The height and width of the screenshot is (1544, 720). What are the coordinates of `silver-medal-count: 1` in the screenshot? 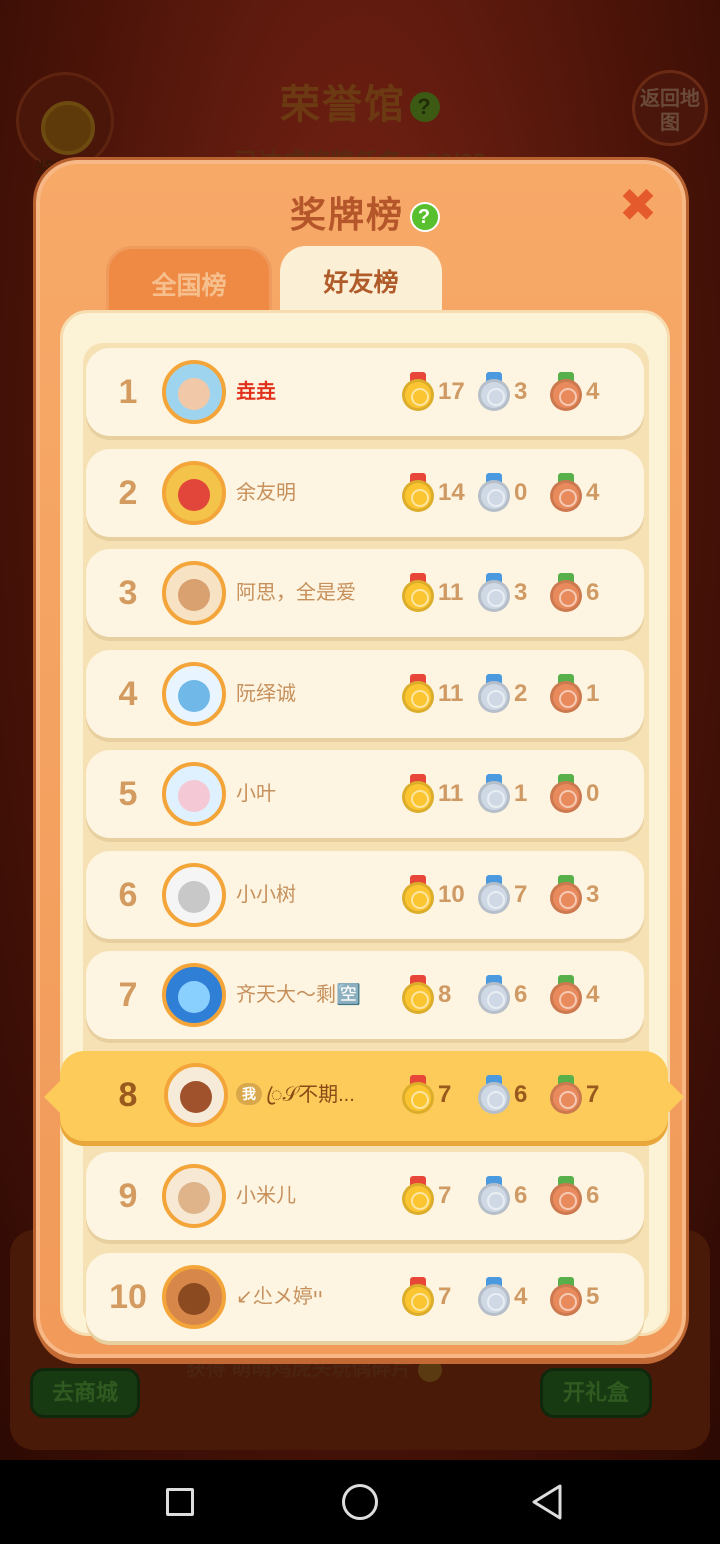 It's located at (521, 793).